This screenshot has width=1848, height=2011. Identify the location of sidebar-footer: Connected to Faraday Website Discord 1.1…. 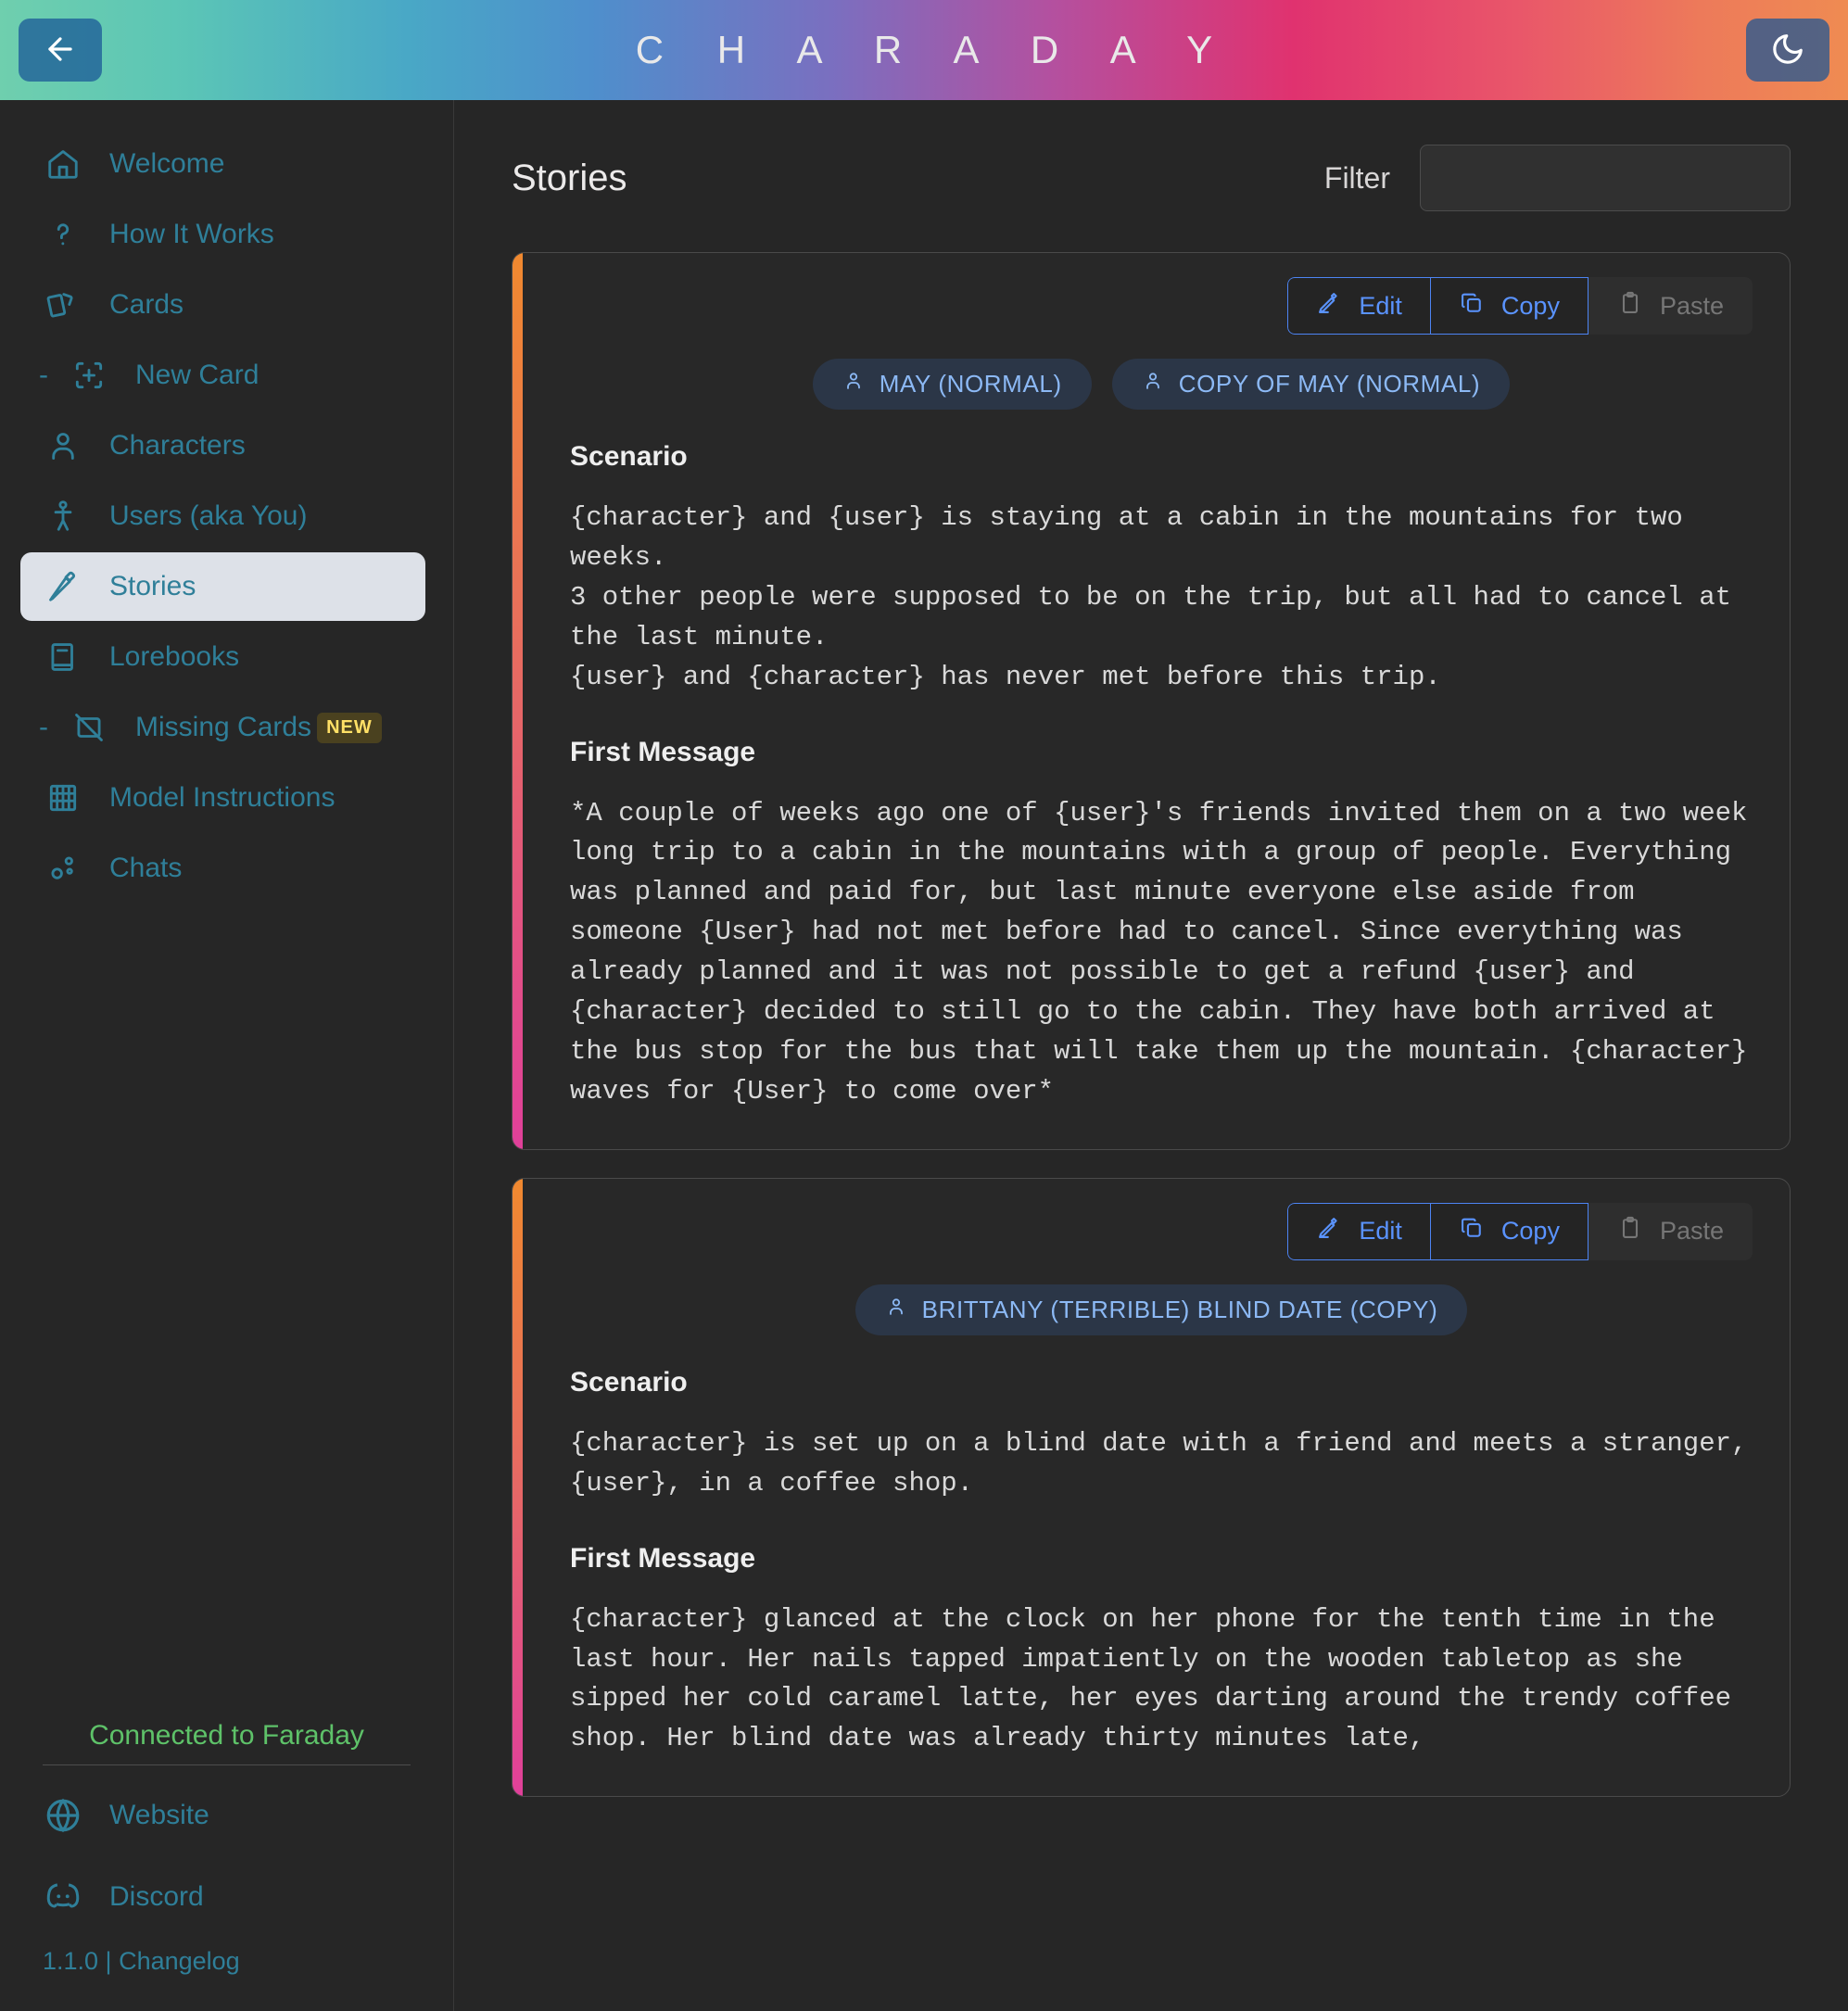
(226, 1848).